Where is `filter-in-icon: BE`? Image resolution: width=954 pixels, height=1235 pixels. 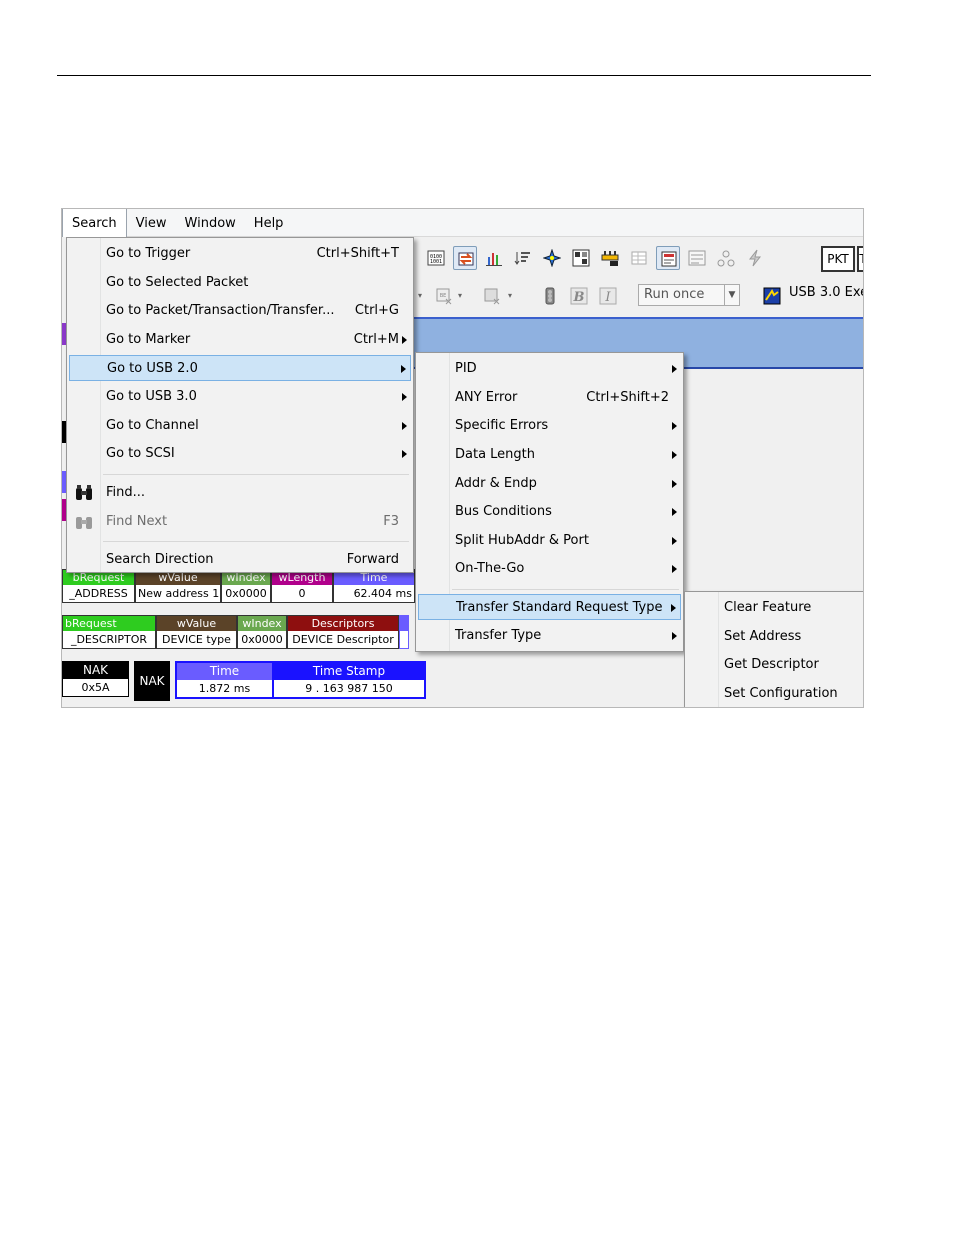 filter-in-icon: BE is located at coordinates (444, 296).